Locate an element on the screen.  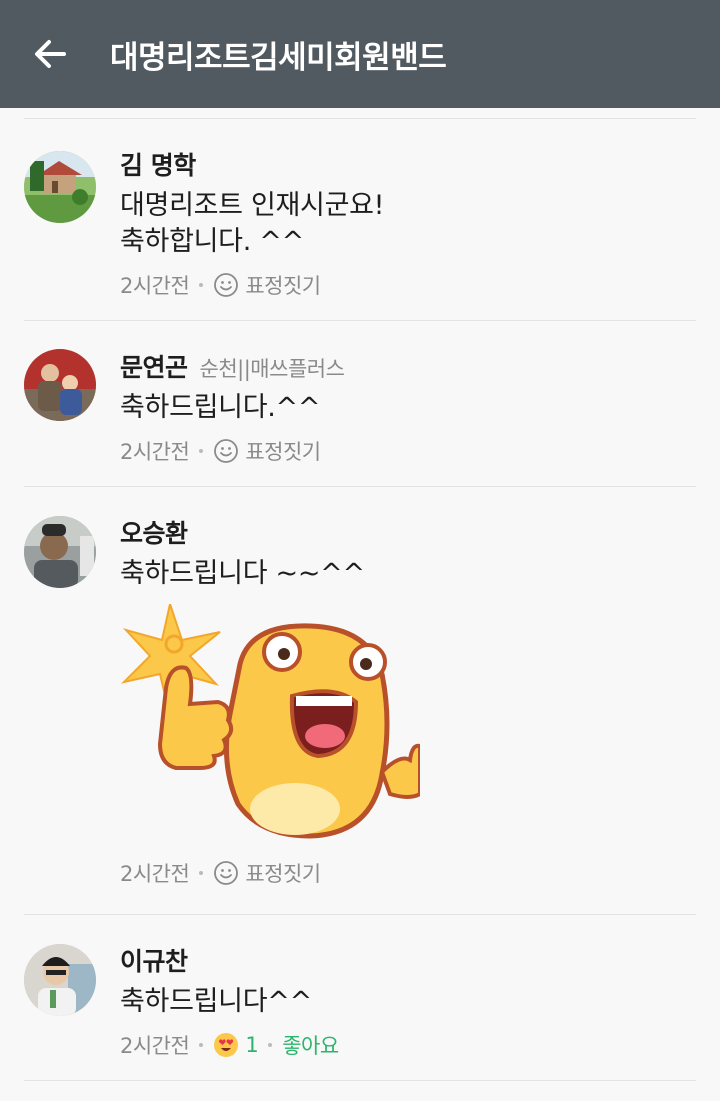
comment-body: 이규찬 축하드립니다^^ 2시간전 1 좋아요 is located at coordinates (408, 1001).